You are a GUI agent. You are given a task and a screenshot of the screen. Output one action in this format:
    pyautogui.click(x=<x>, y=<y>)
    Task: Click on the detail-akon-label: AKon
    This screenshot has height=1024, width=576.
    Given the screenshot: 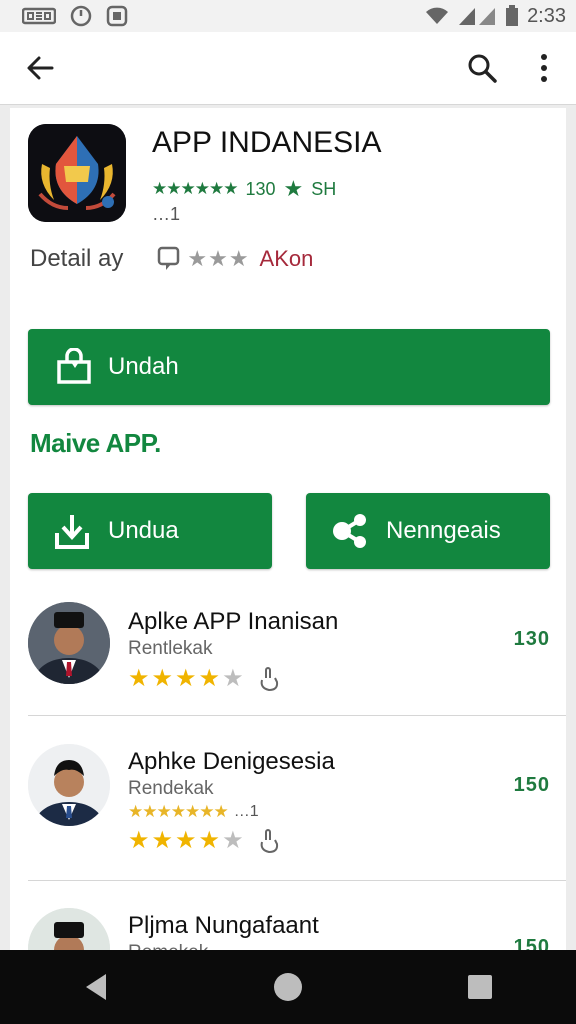 What is the action you would take?
    pyautogui.click(x=287, y=259)
    